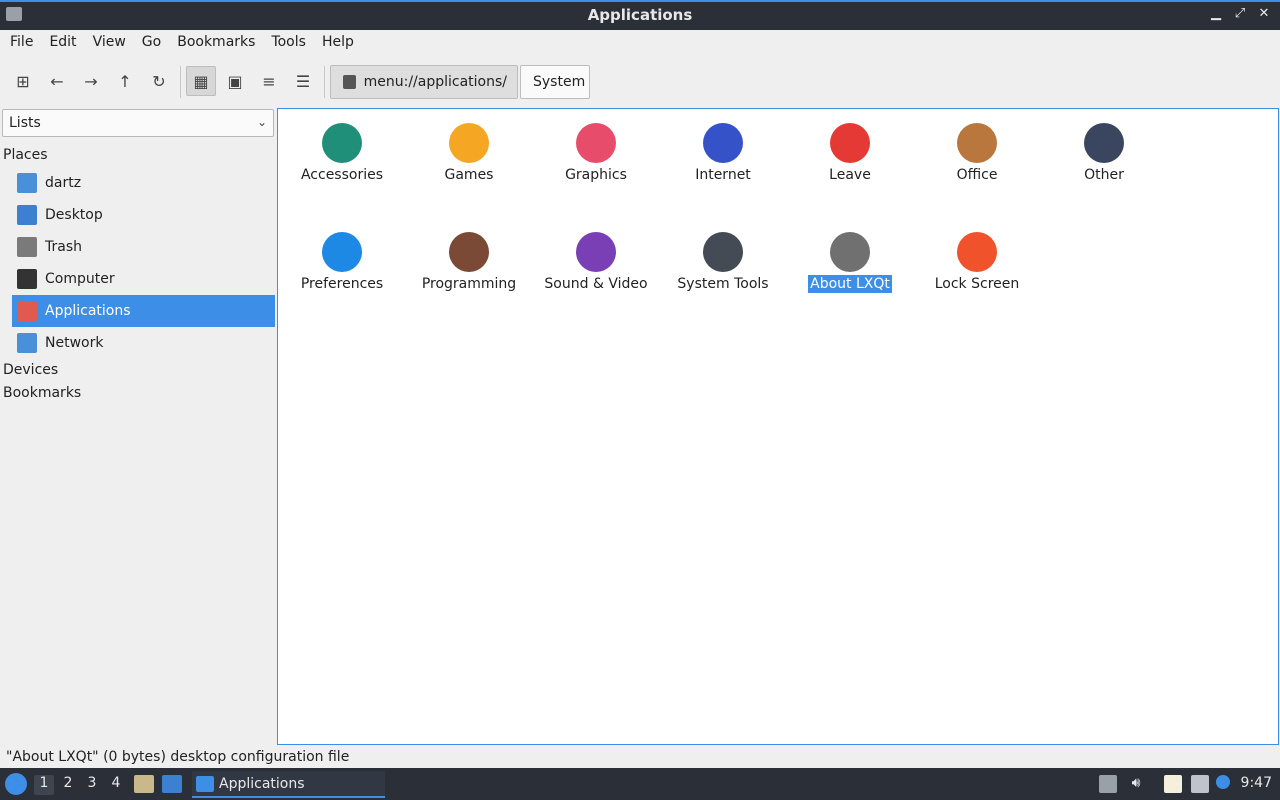 Image resolution: width=1280 pixels, height=800 pixels. What do you see at coordinates (201, 81) in the screenshot?
I see `icon-view-icon: ▦` at bounding box center [201, 81].